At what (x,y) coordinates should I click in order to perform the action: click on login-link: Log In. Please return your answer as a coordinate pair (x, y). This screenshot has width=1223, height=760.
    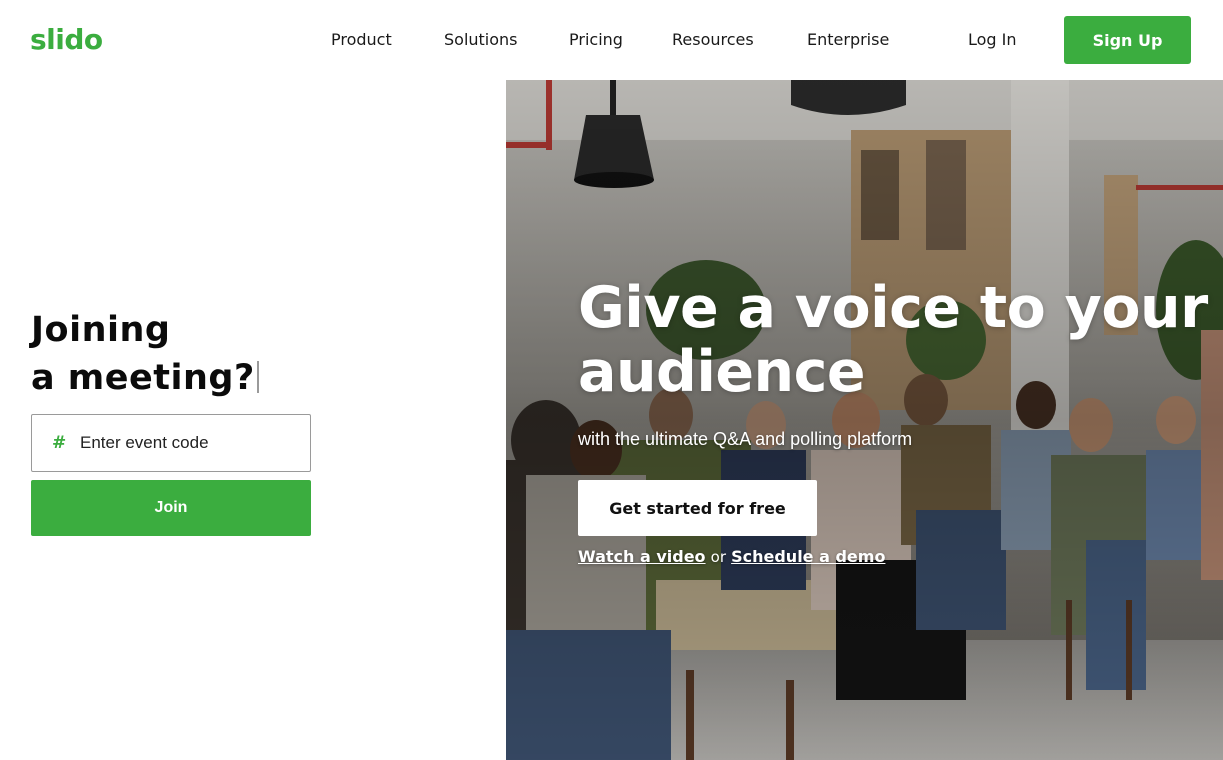
    Looking at the image, I should click on (992, 39).